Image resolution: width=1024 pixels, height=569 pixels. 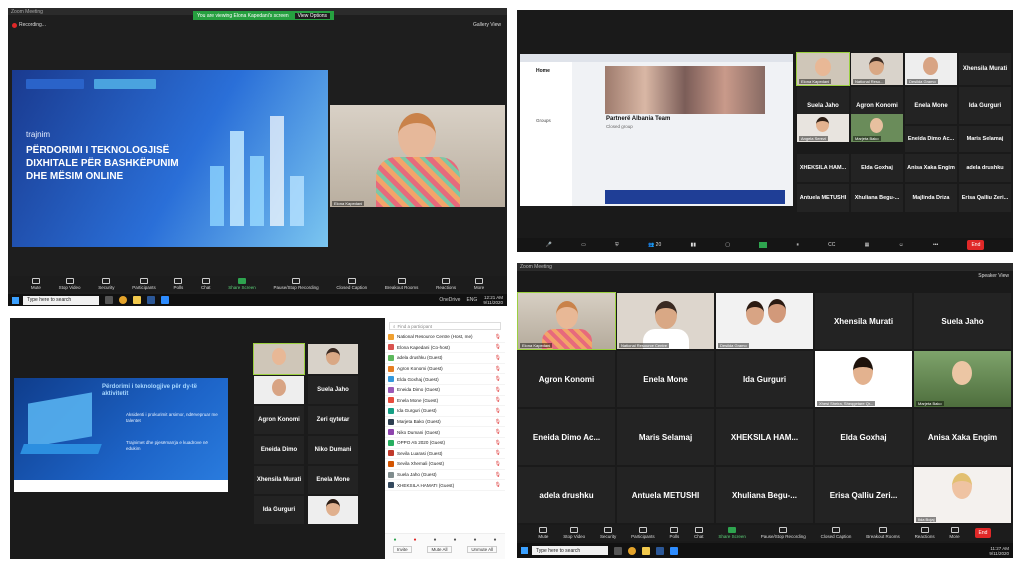 I want to click on more-dots-icon, so click(x=954, y=530).